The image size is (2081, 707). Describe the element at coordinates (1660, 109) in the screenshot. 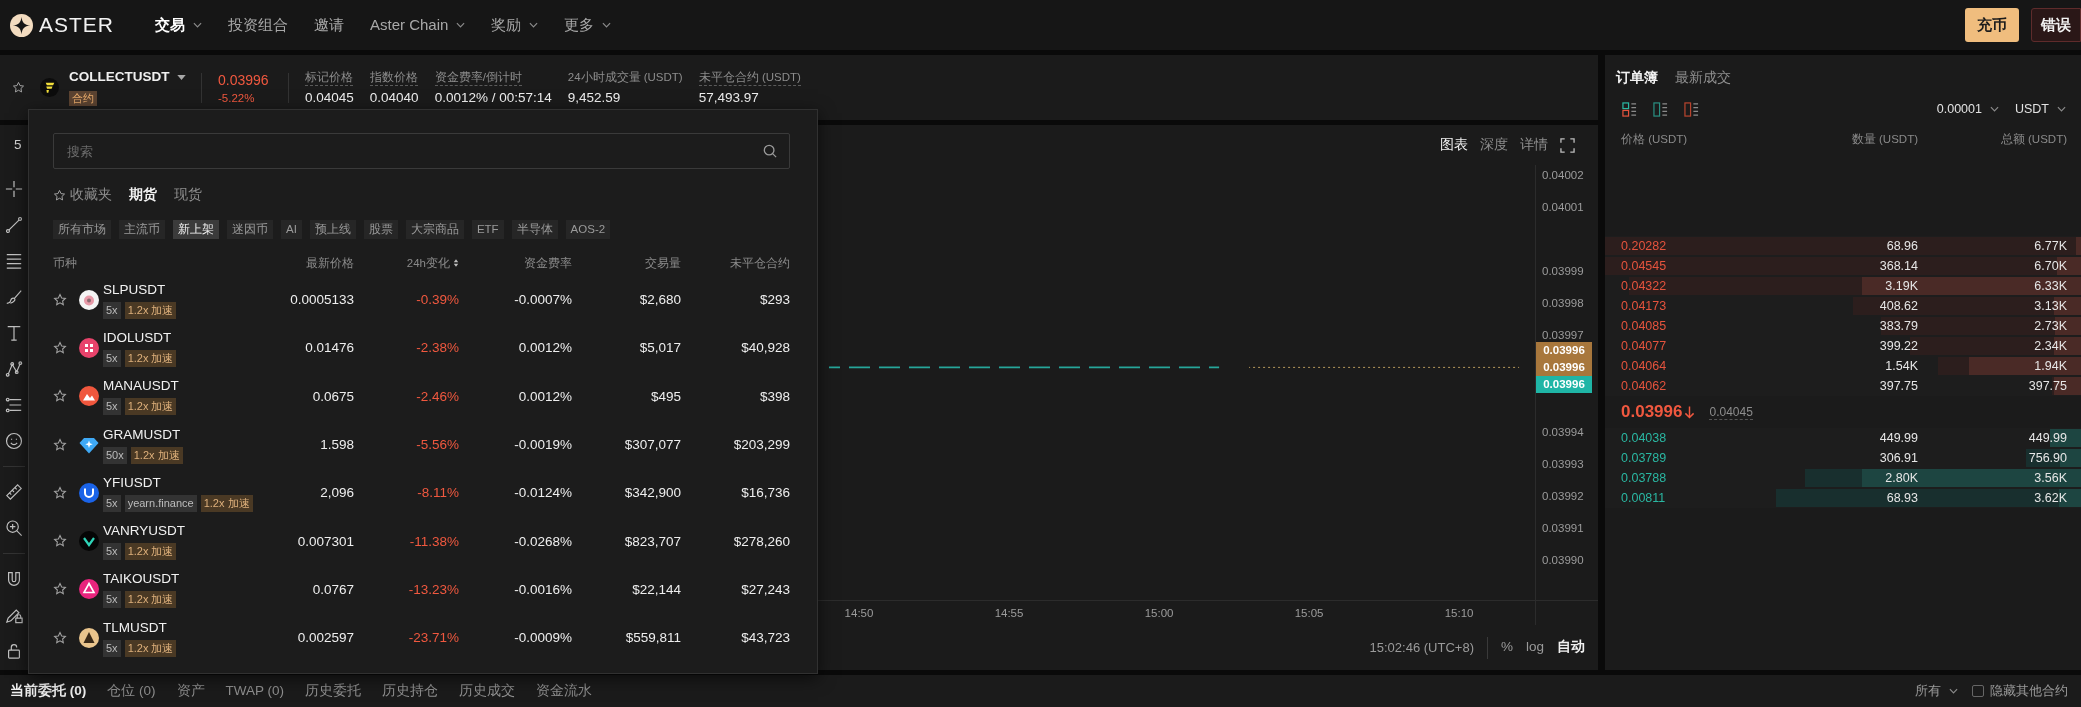

I see `bids-layout-icon` at that location.